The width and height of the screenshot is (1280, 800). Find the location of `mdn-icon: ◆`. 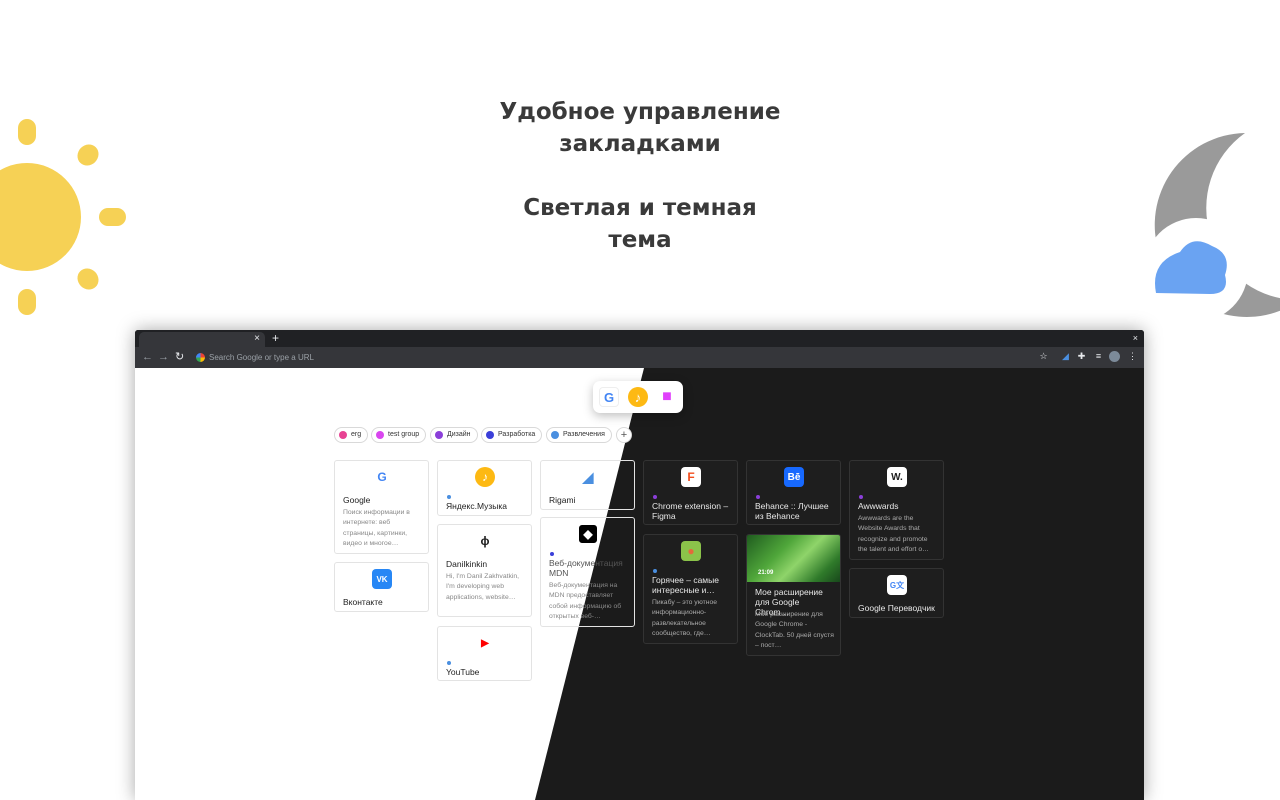

mdn-icon: ◆ is located at coordinates (588, 534).